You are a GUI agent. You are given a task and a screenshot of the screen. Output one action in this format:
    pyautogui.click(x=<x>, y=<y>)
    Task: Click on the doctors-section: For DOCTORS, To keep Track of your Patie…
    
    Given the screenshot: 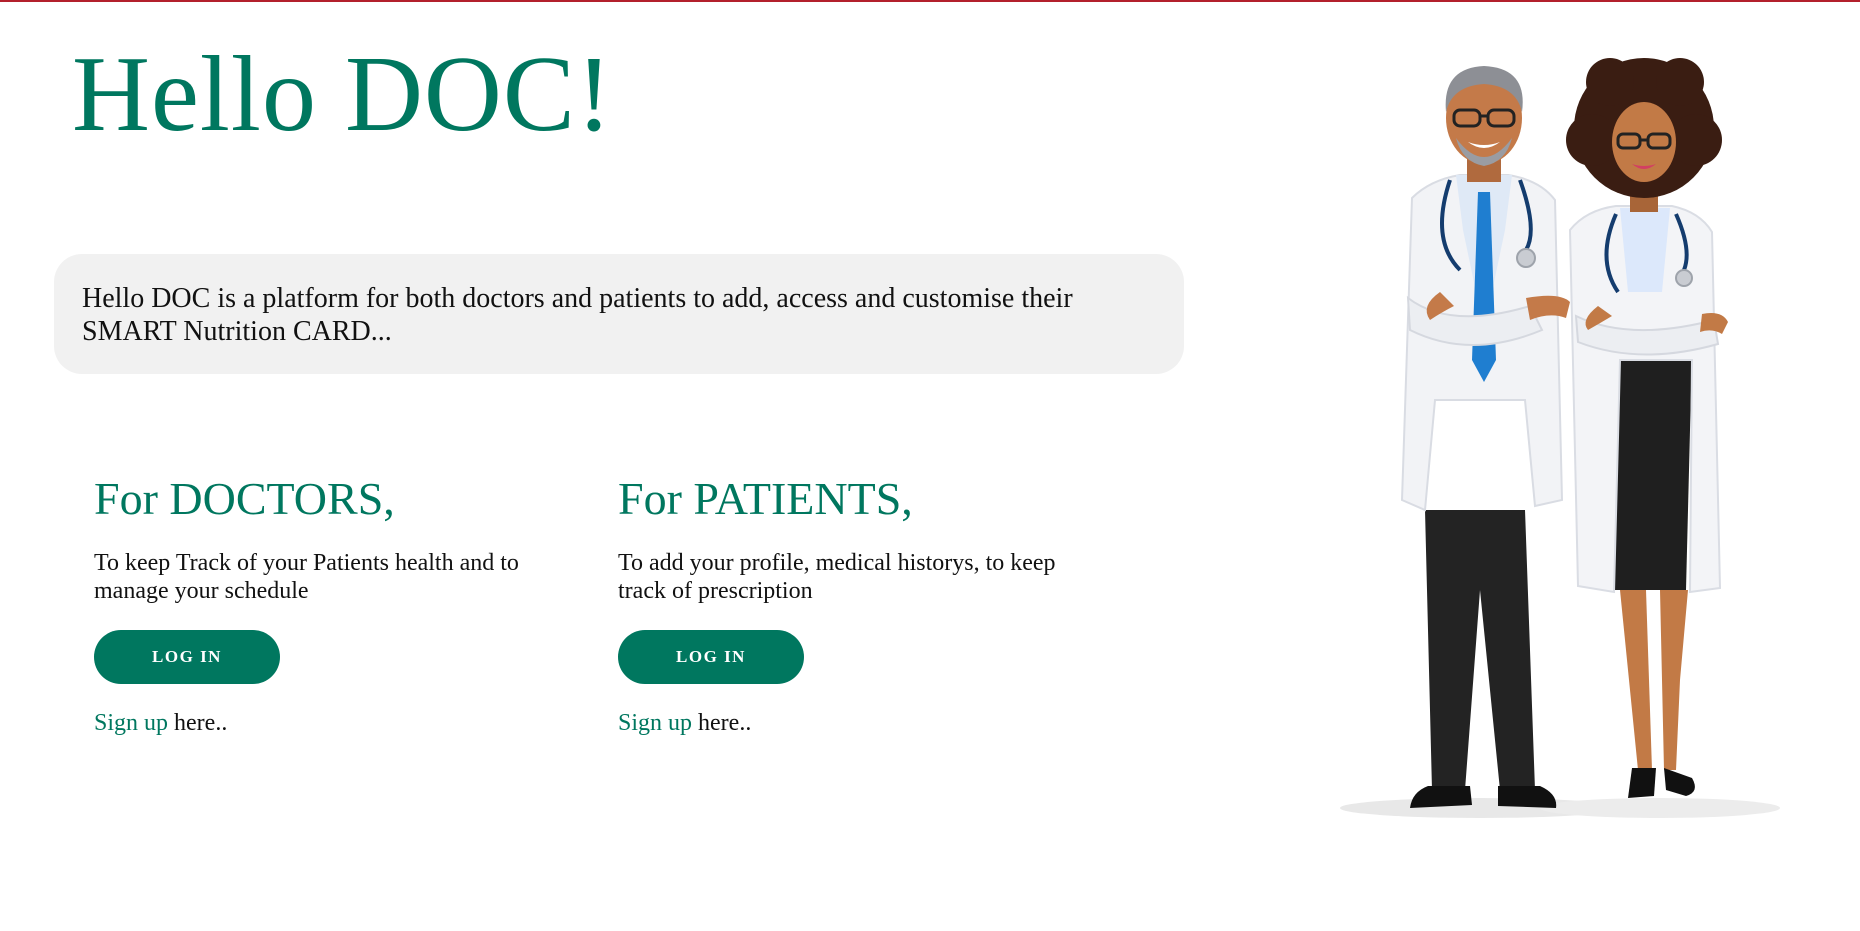 What is the action you would take?
    pyautogui.click(x=334, y=604)
    